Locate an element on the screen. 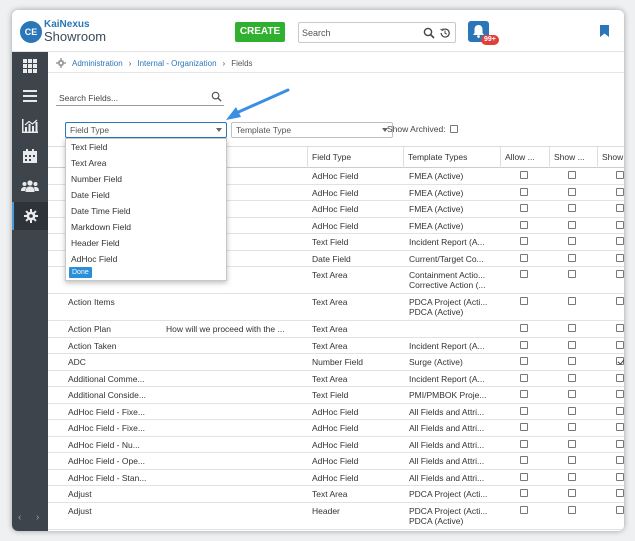 The image size is (635, 541). chevron-right-icon: › is located at coordinates (37, 517).